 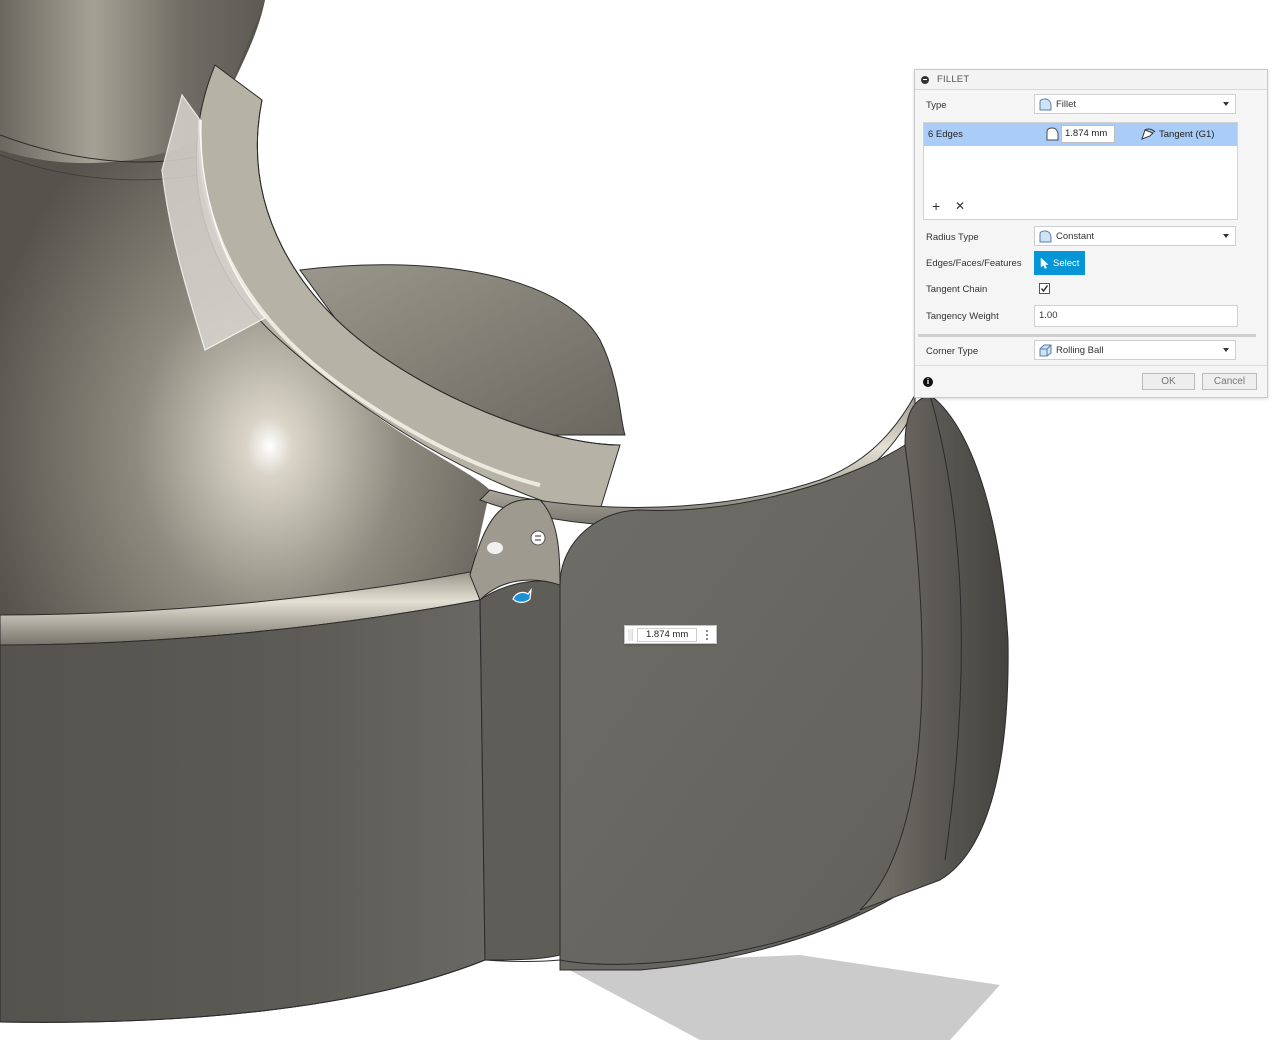 I want to click on radius-type-label: Radius Type, so click(x=952, y=237).